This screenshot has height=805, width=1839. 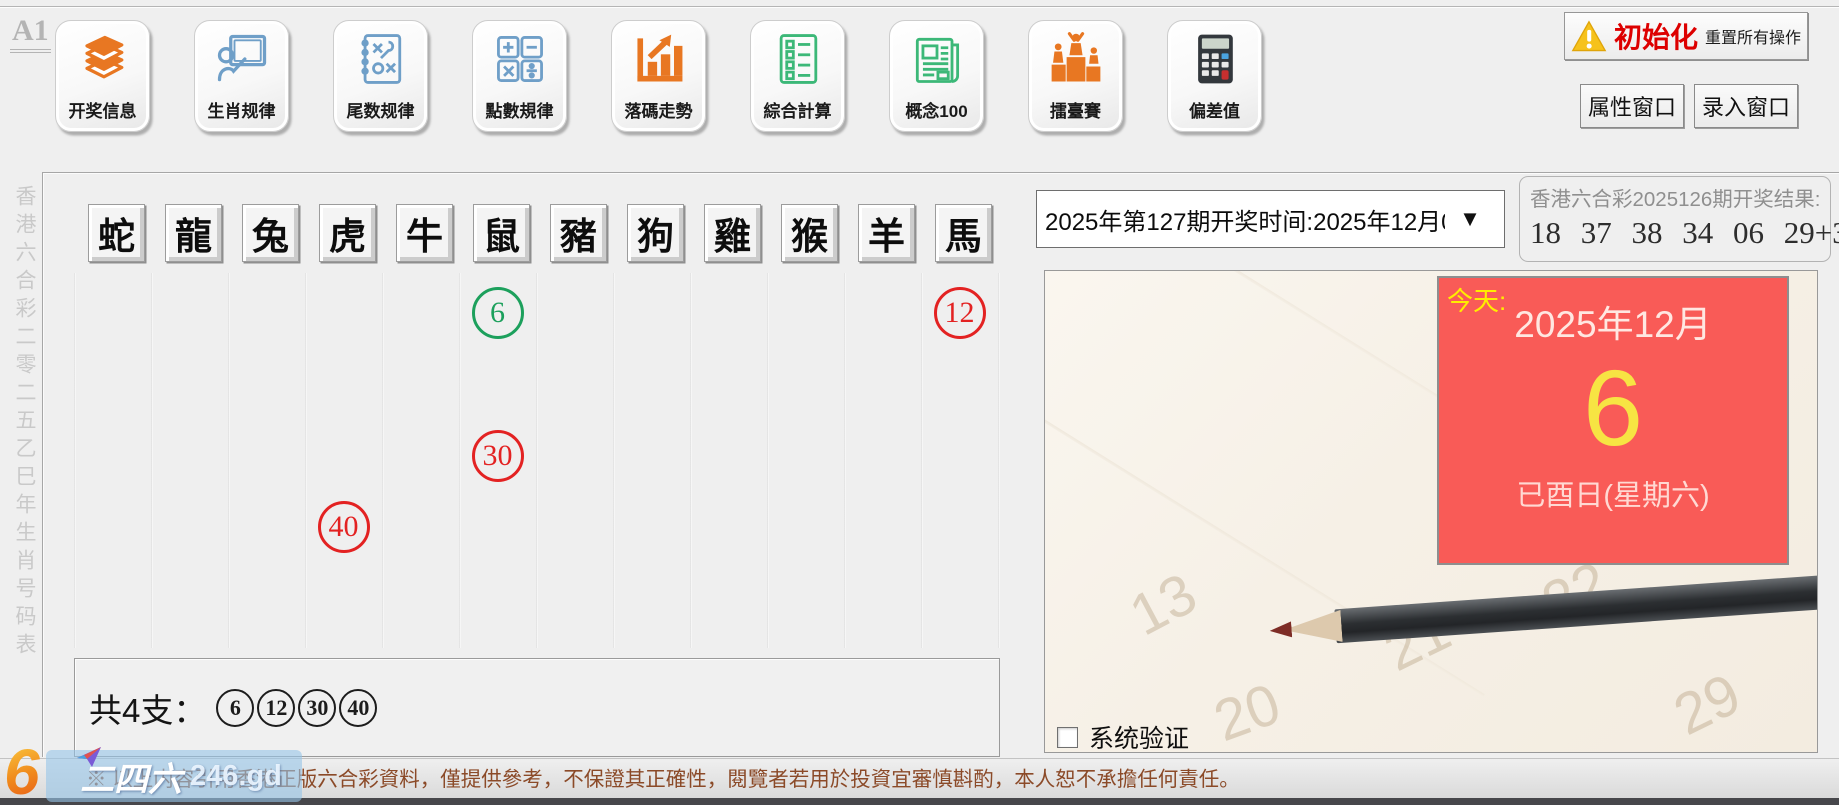 I want to click on zodiac-key-11: 羊, so click(x=886, y=233).